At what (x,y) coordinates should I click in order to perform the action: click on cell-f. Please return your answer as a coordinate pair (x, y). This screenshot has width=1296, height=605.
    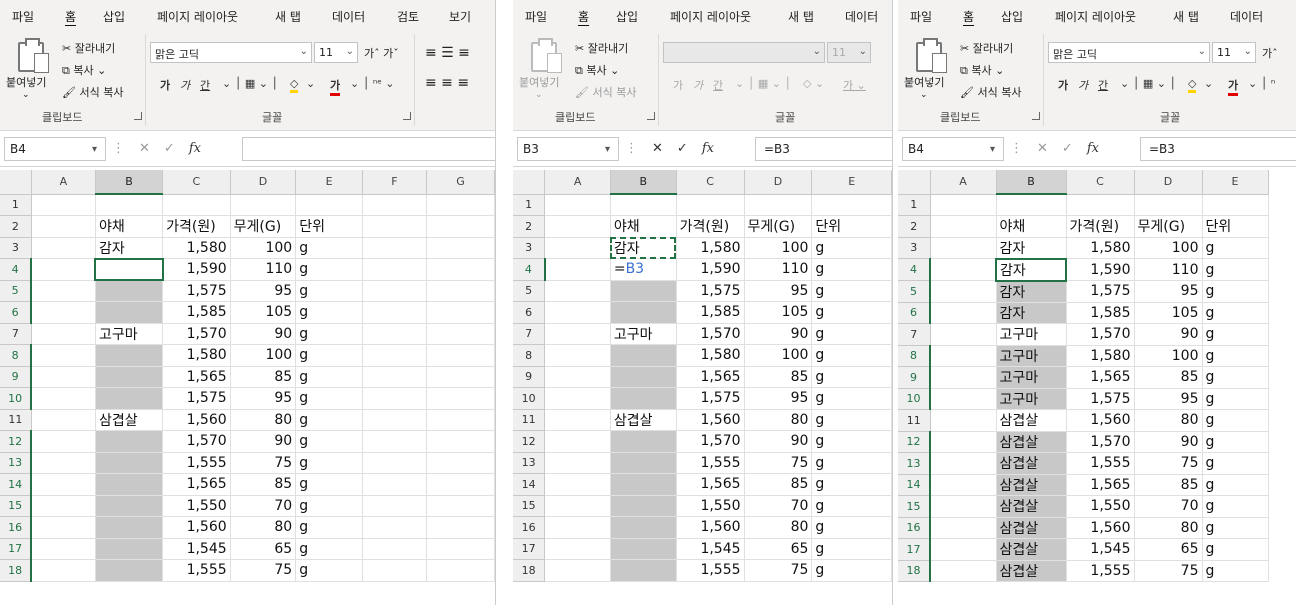
    Looking at the image, I should click on (394, 506).